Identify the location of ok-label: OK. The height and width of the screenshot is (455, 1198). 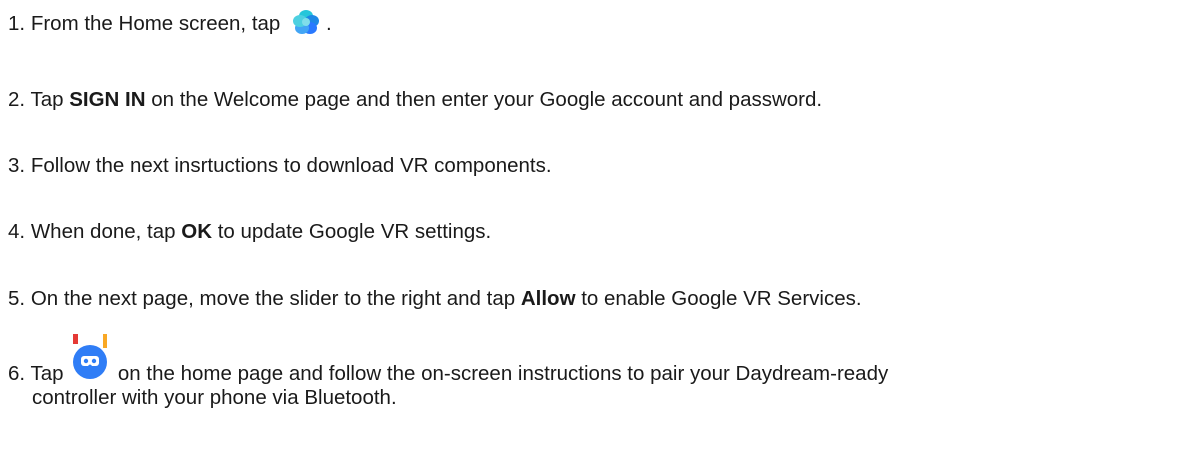
(197, 231).